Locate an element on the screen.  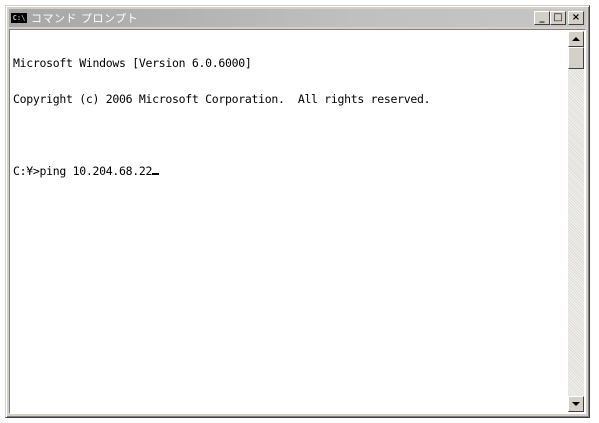
scroll-up-button is located at coordinates (576, 39).